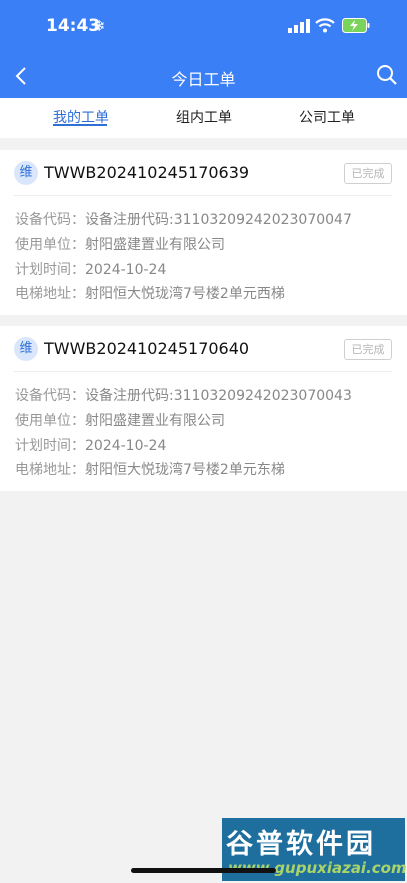 This screenshot has height=883, width=407. Describe the element at coordinates (203, 25) in the screenshot. I see `status-bar: 14:43 ❄` at that location.